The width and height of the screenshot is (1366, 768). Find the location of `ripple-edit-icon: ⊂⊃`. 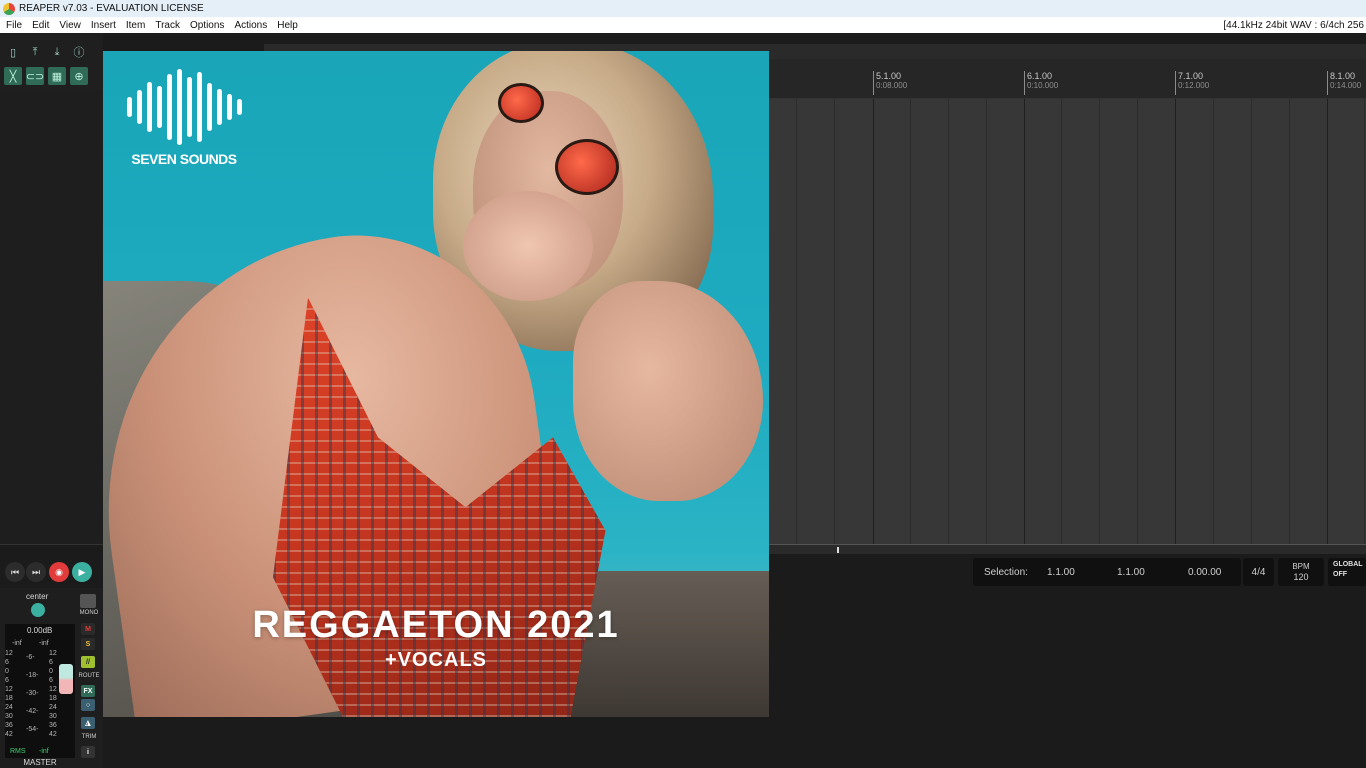

ripple-edit-icon: ⊂⊃ is located at coordinates (35, 76).